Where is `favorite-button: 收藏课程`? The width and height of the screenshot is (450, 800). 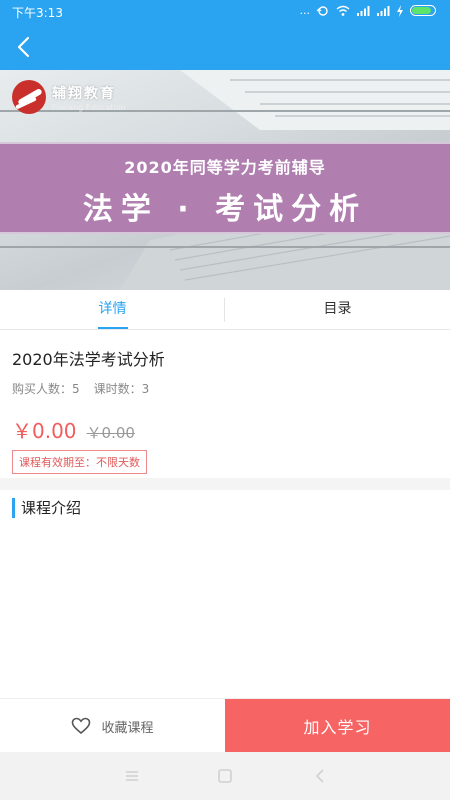
favorite-button: 收藏课程 is located at coordinates (112, 726).